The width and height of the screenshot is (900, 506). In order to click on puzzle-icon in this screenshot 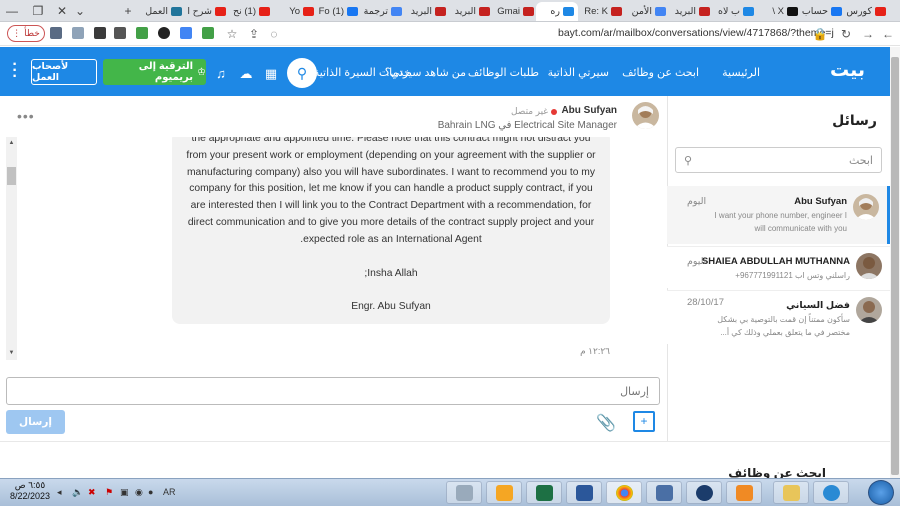, I will do `click(120, 33)`.